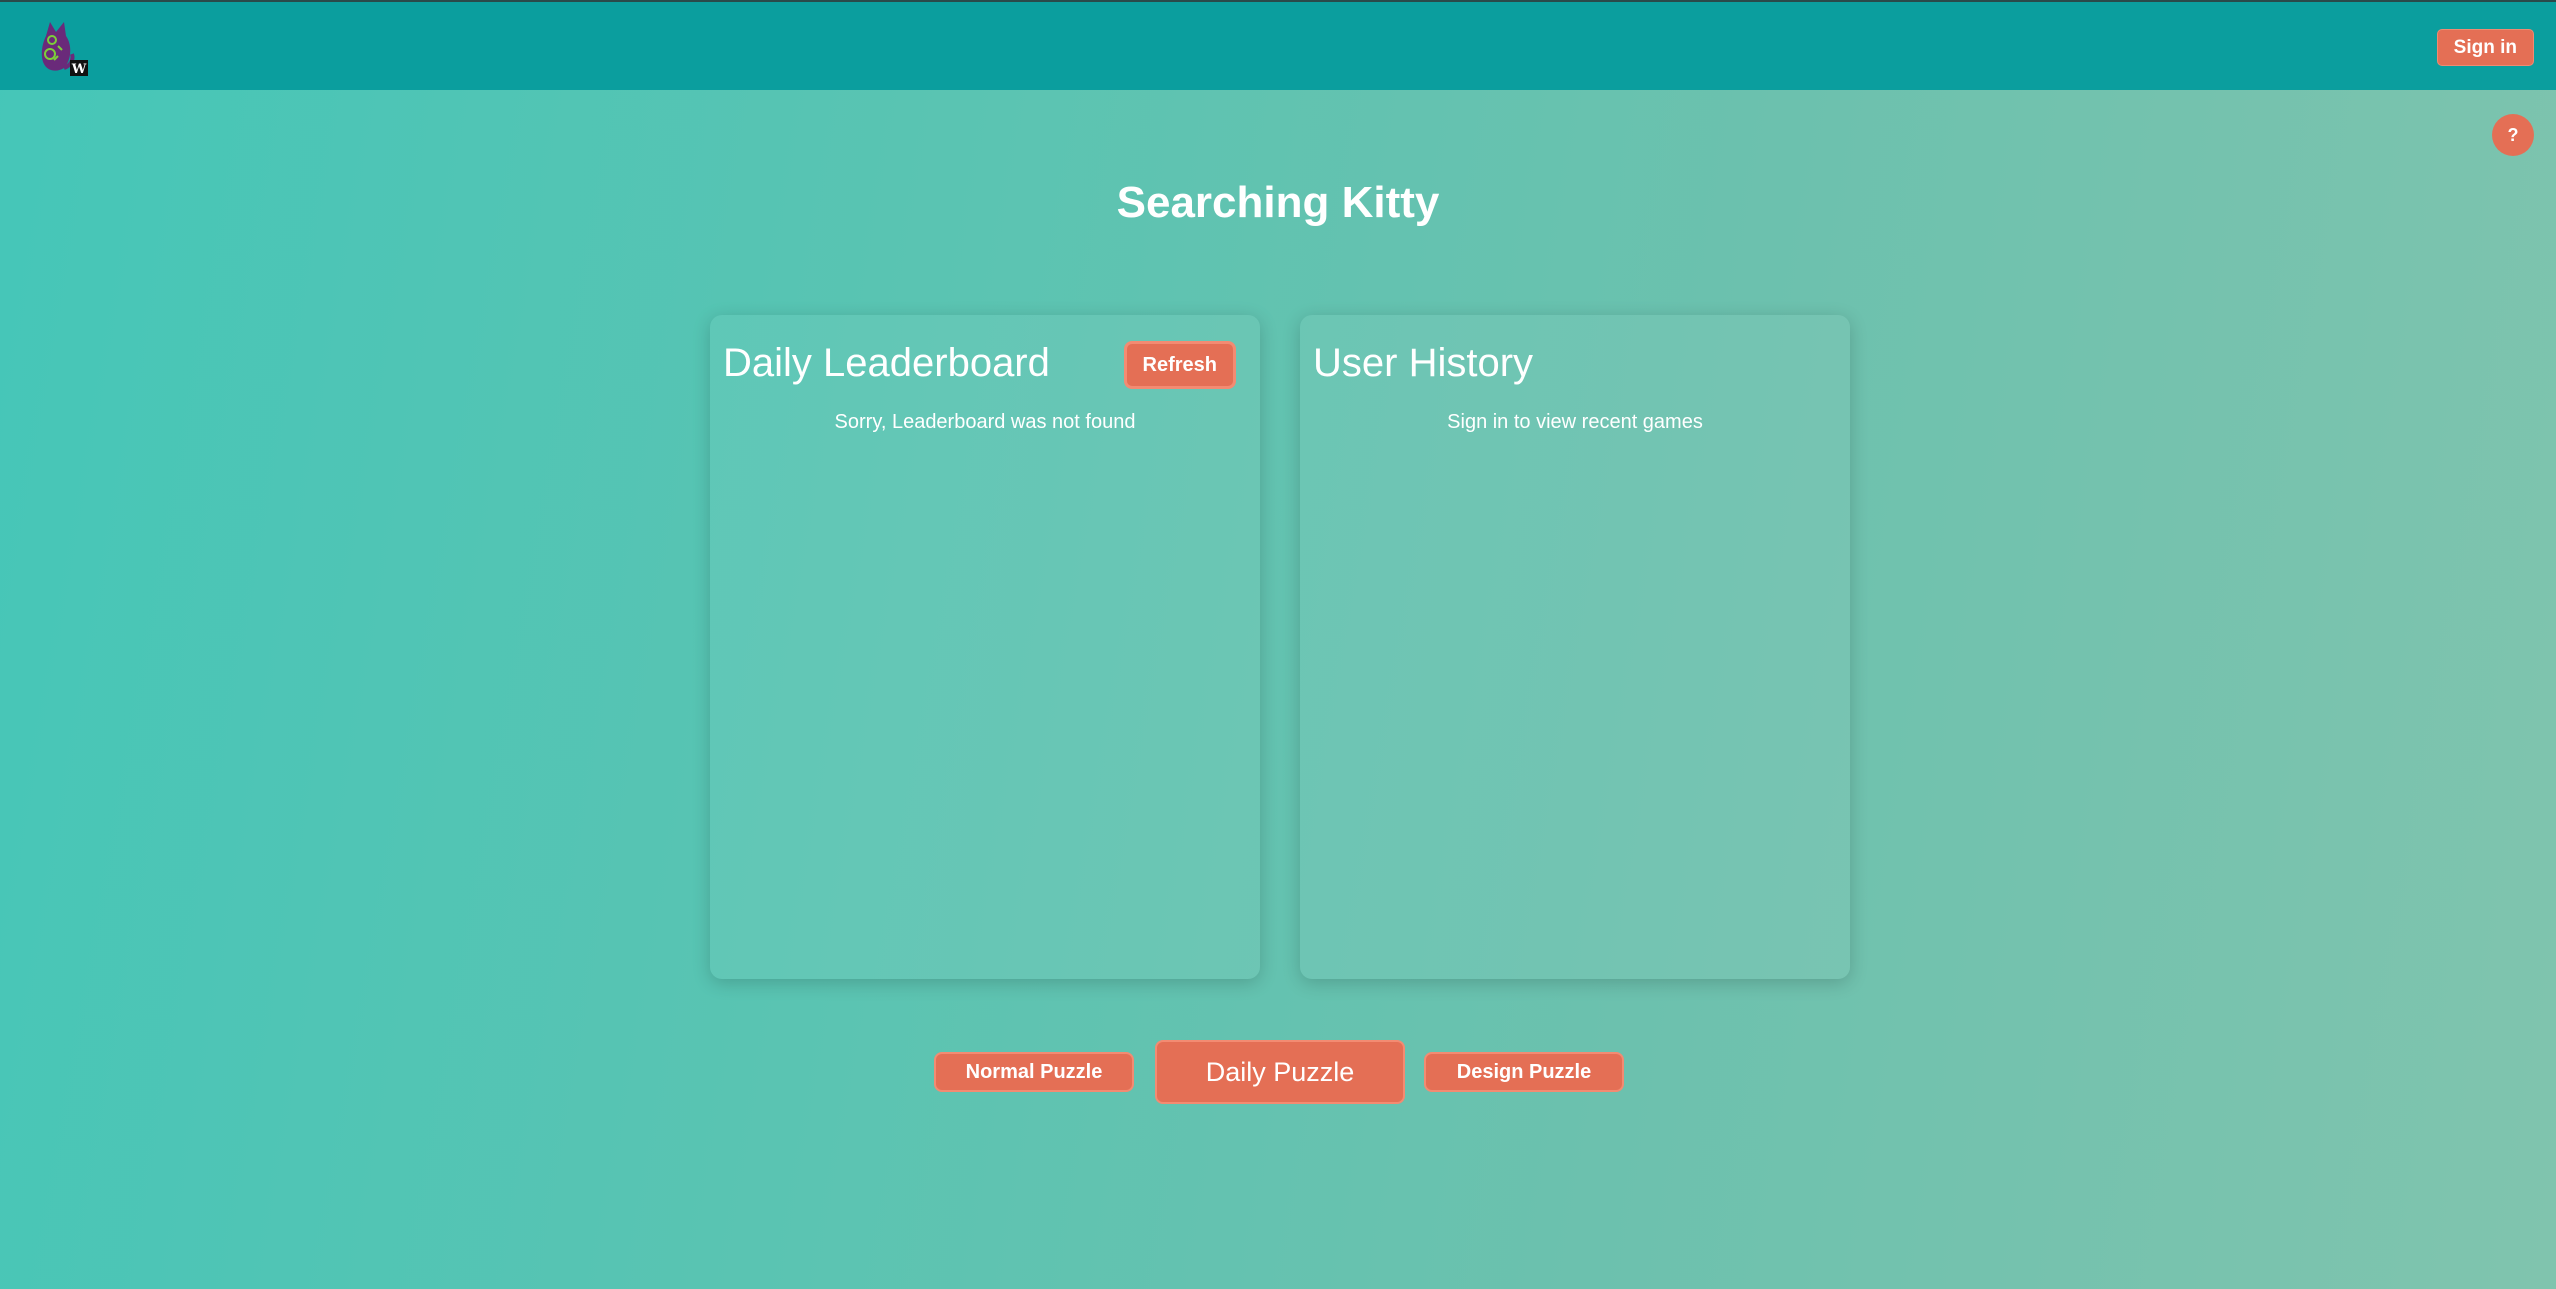 This screenshot has width=2556, height=1289. Describe the element at coordinates (2513, 135) in the screenshot. I see `help-button: ?` at that location.